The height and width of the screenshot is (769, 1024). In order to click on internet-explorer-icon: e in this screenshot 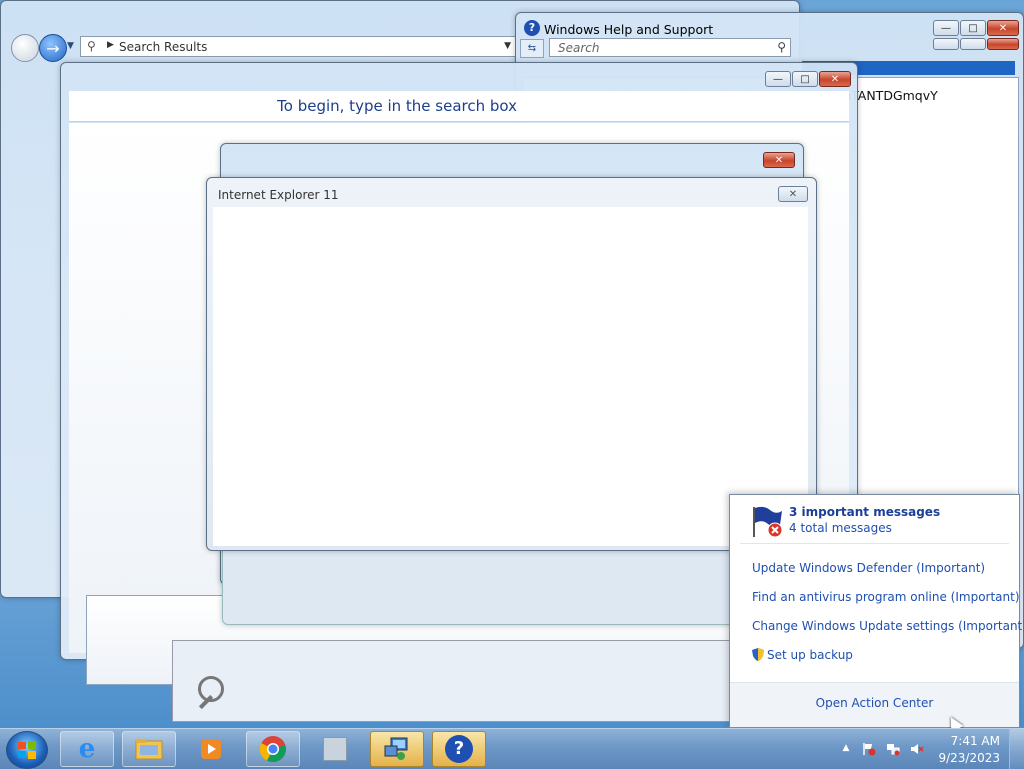, I will do `click(87, 749)`.